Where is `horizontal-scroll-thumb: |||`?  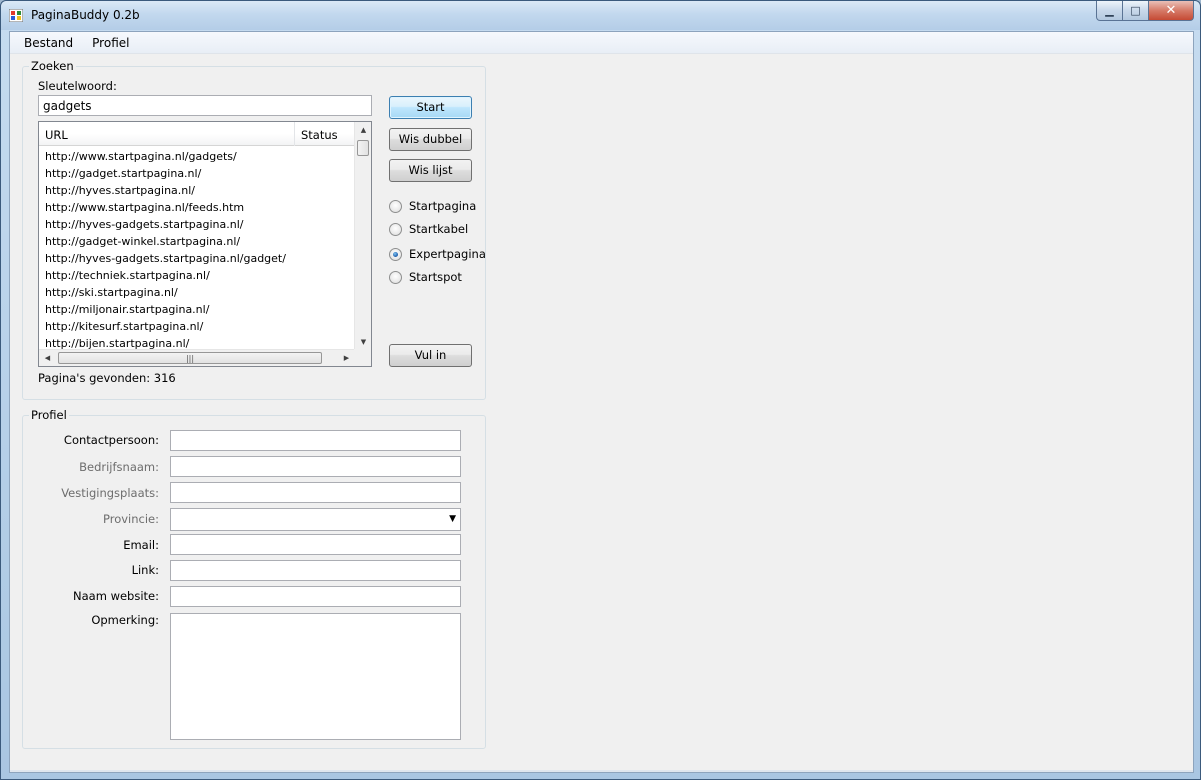 horizontal-scroll-thumb: ||| is located at coordinates (190, 358).